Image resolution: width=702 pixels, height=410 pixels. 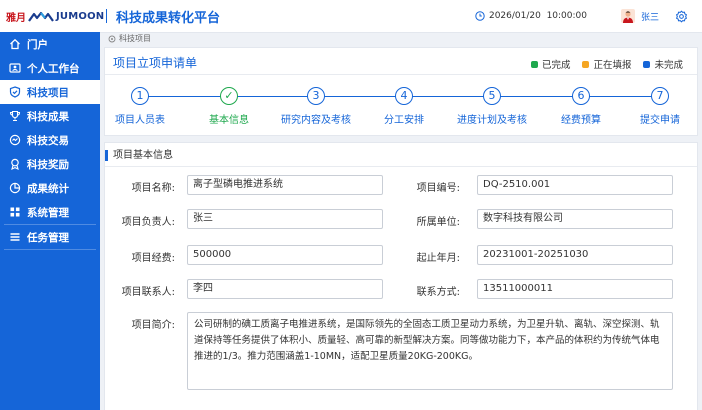 I want to click on step-label: 研究内容及考核, so click(x=316, y=120).